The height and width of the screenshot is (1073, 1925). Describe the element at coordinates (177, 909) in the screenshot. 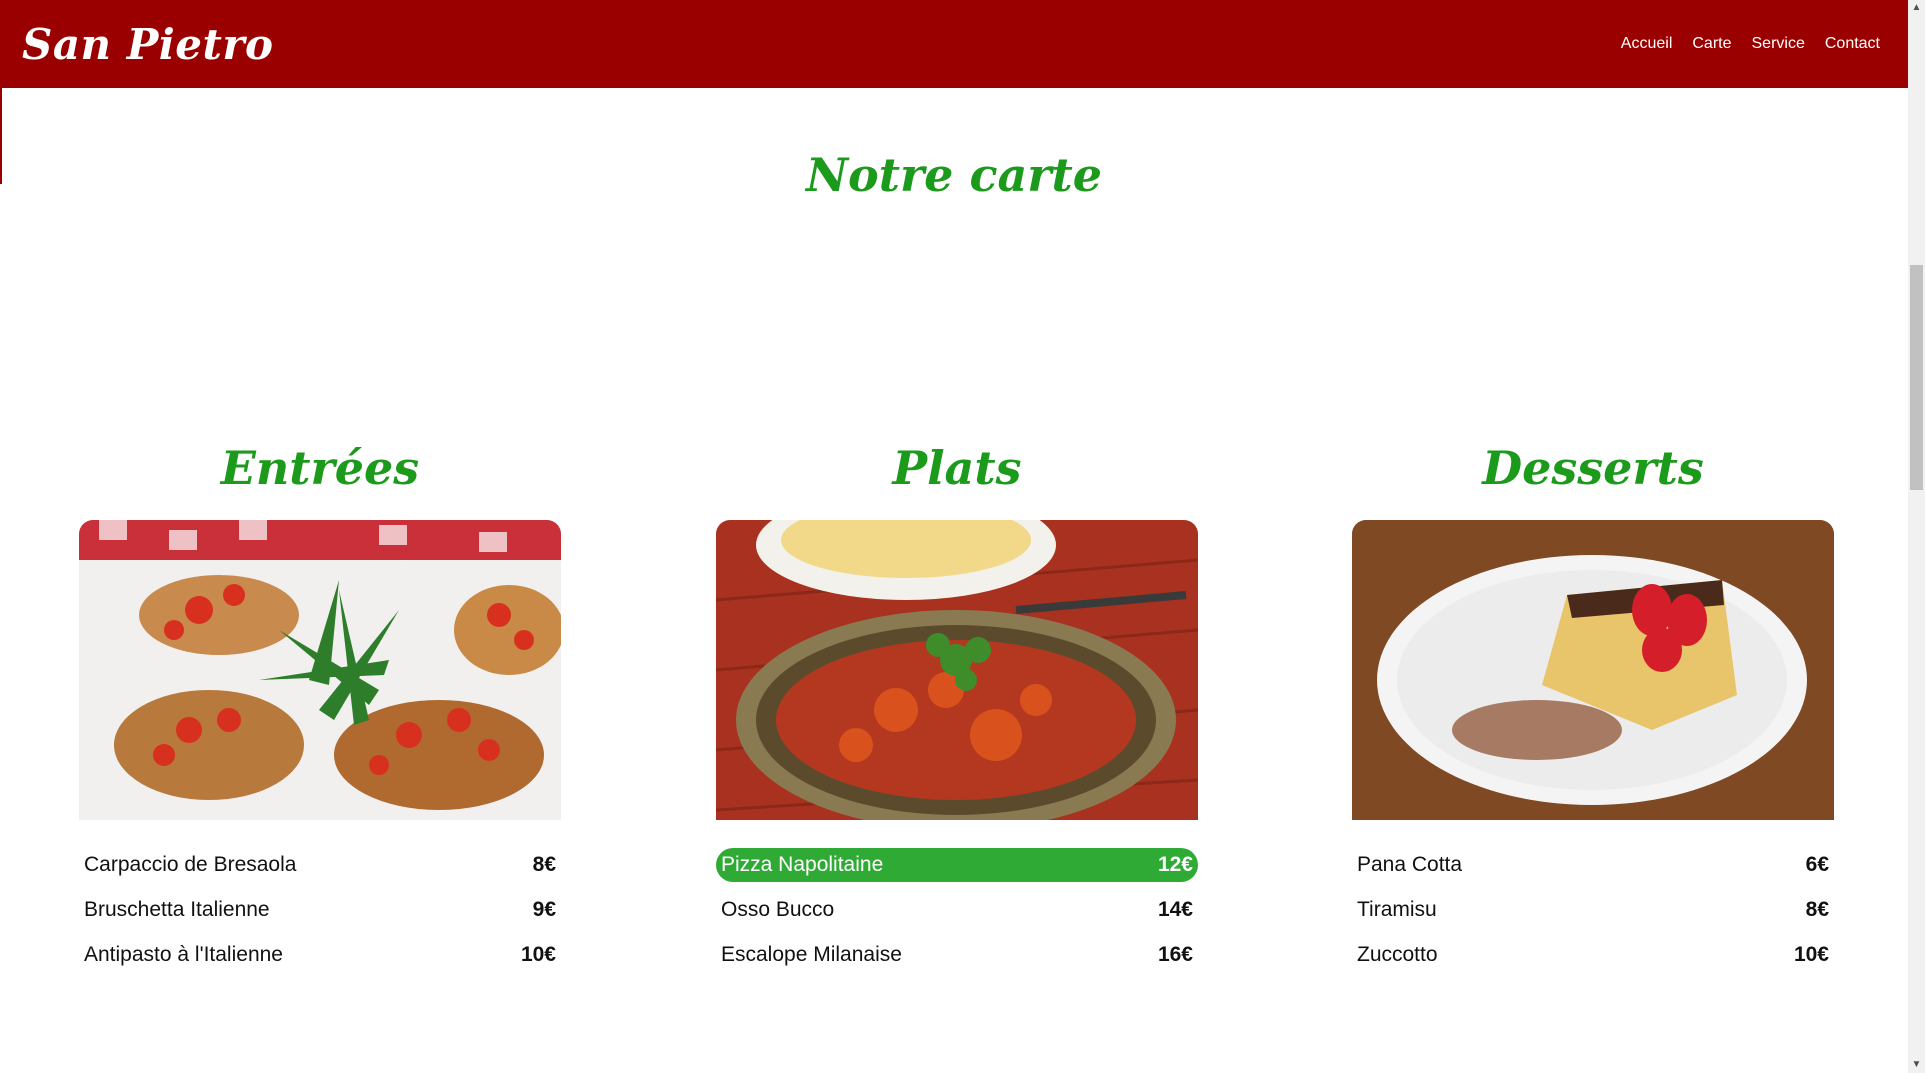

I see `menu-item-name: Bruschetta Italienne` at that location.